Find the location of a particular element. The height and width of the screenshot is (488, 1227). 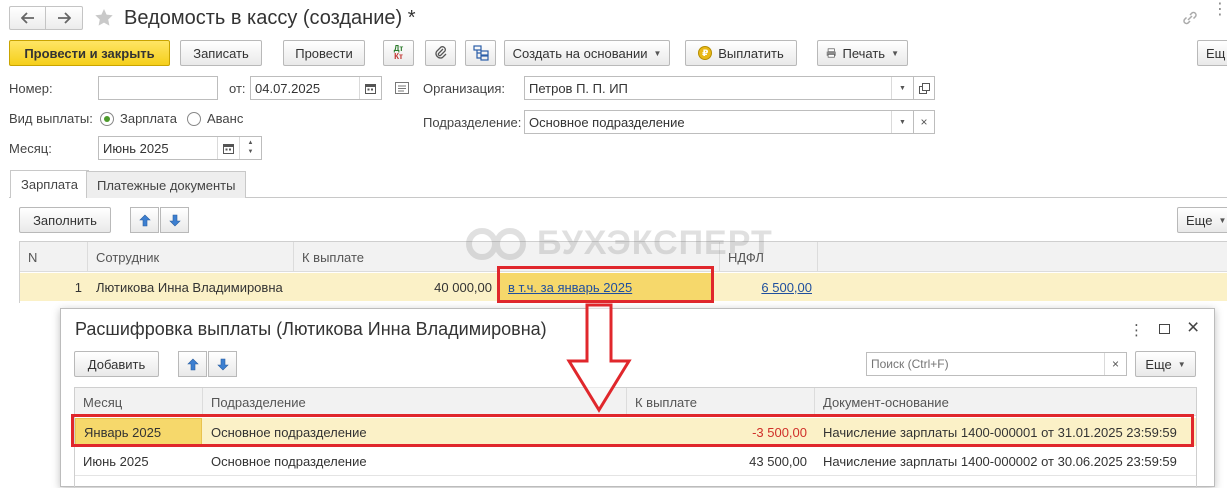

popup-add-button: Добавить is located at coordinates (116, 364).